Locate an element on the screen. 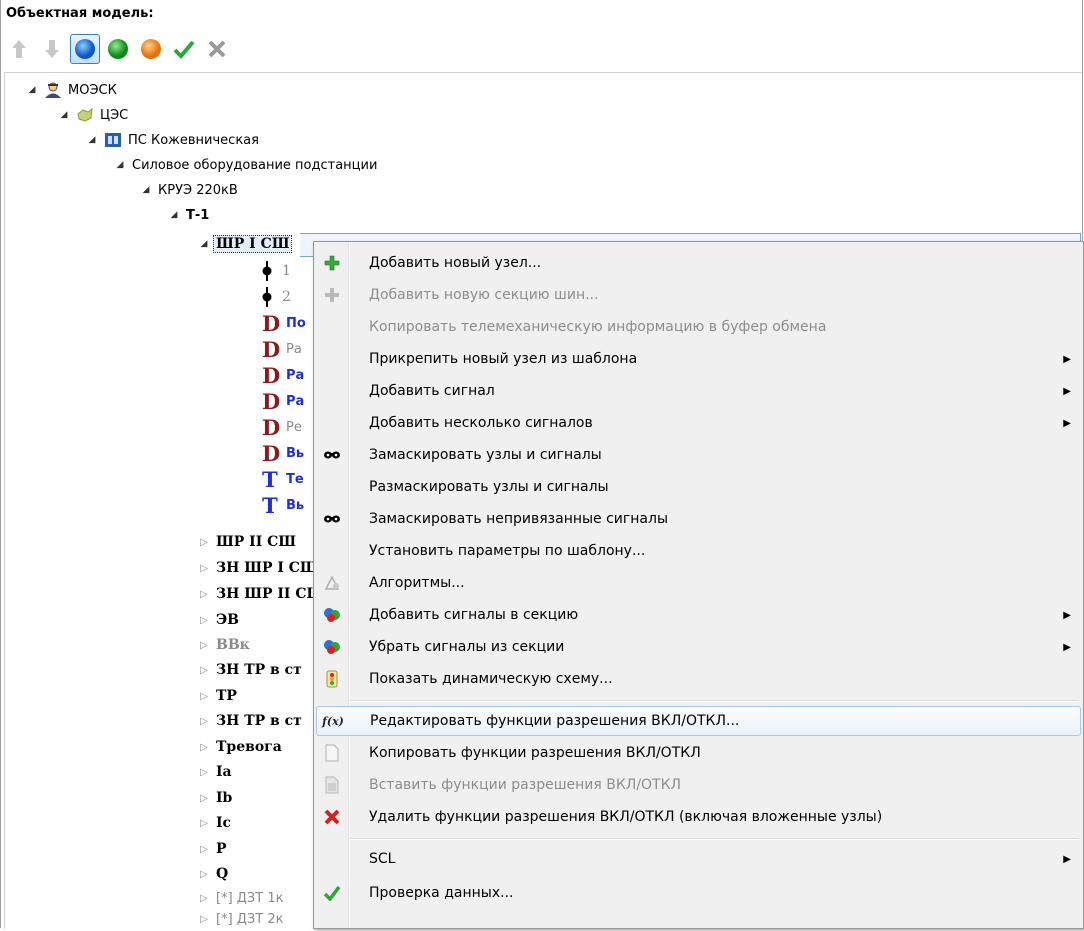  menu-item-paste-functions: Вставить функции разрешения ВКЛ/ОТКЛ is located at coordinates (698, 785).